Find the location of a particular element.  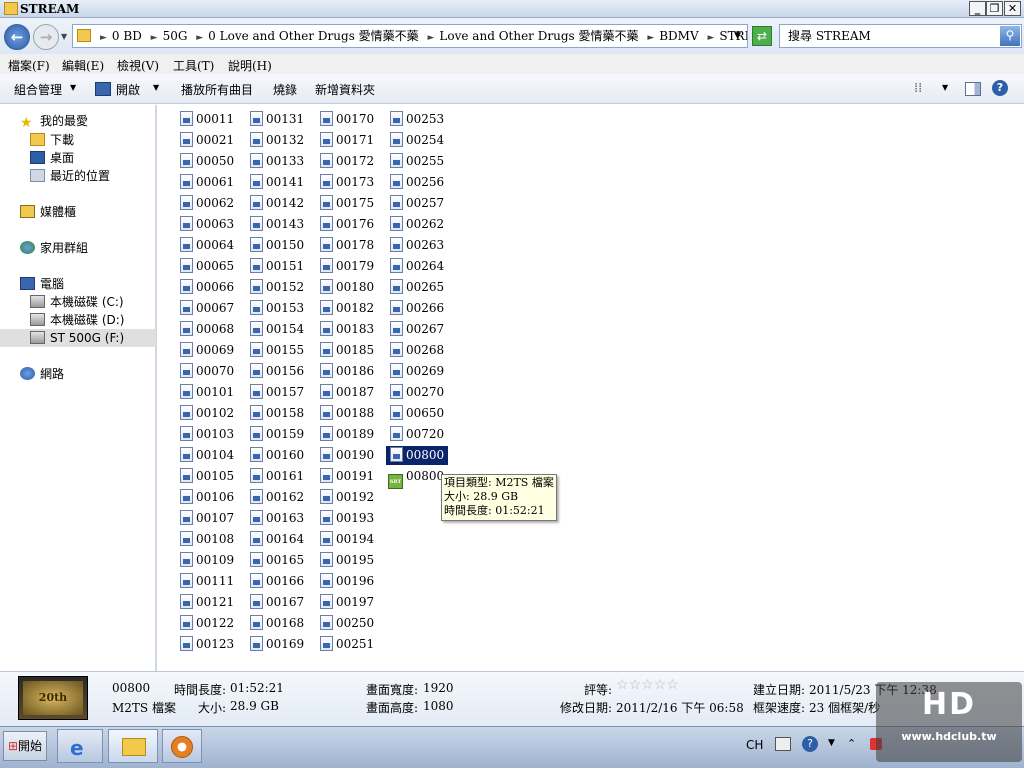

file-item: 00270 is located at coordinates (417, 392).